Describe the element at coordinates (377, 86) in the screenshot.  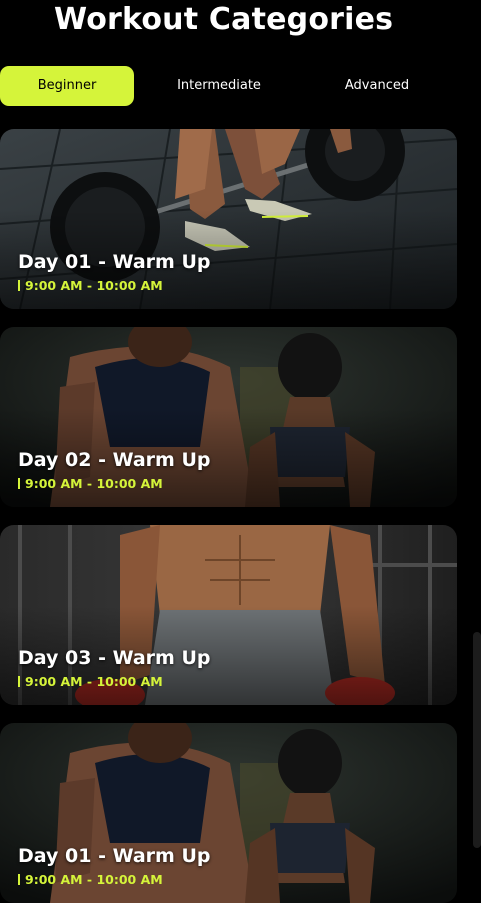
I see `tab-advanced: Advanced` at that location.